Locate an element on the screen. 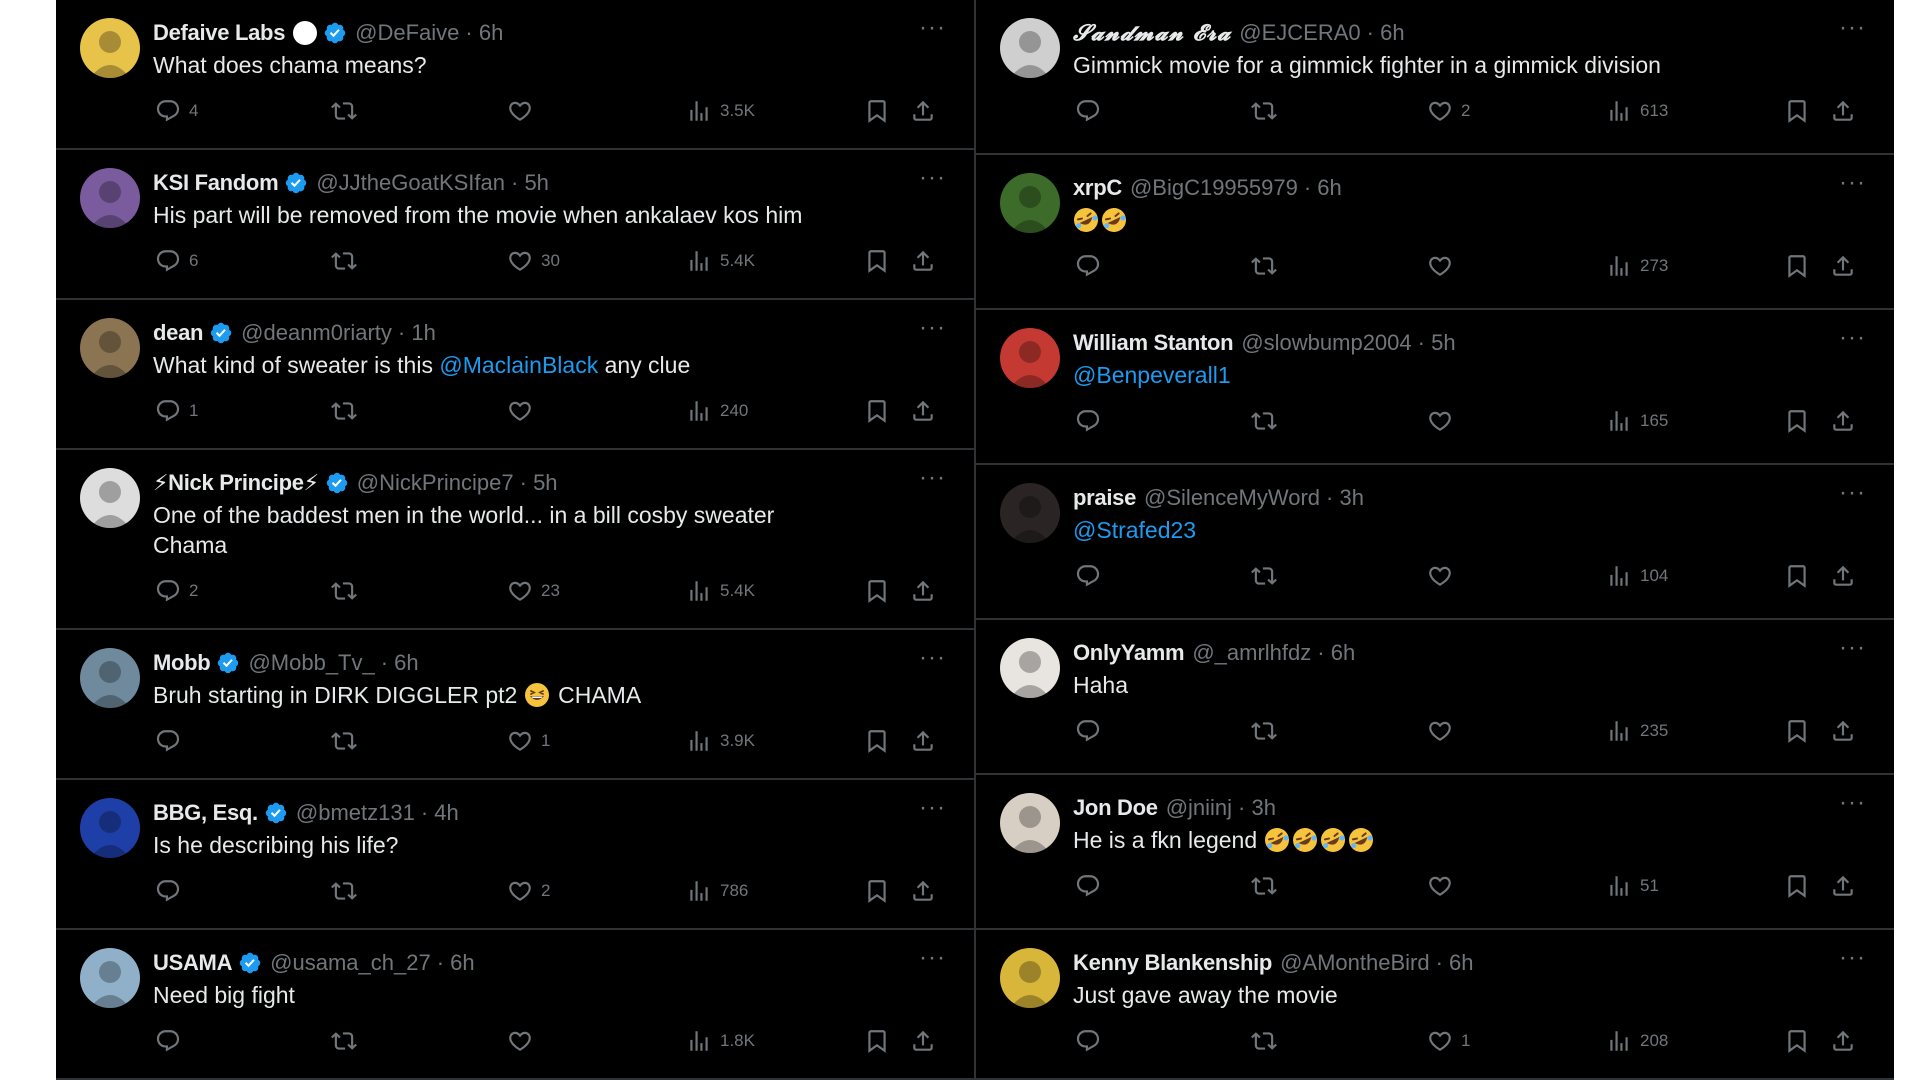 Image resolution: width=1920 pixels, height=1080 pixels. mention-link: @Strafed23 is located at coordinates (1134, 530).